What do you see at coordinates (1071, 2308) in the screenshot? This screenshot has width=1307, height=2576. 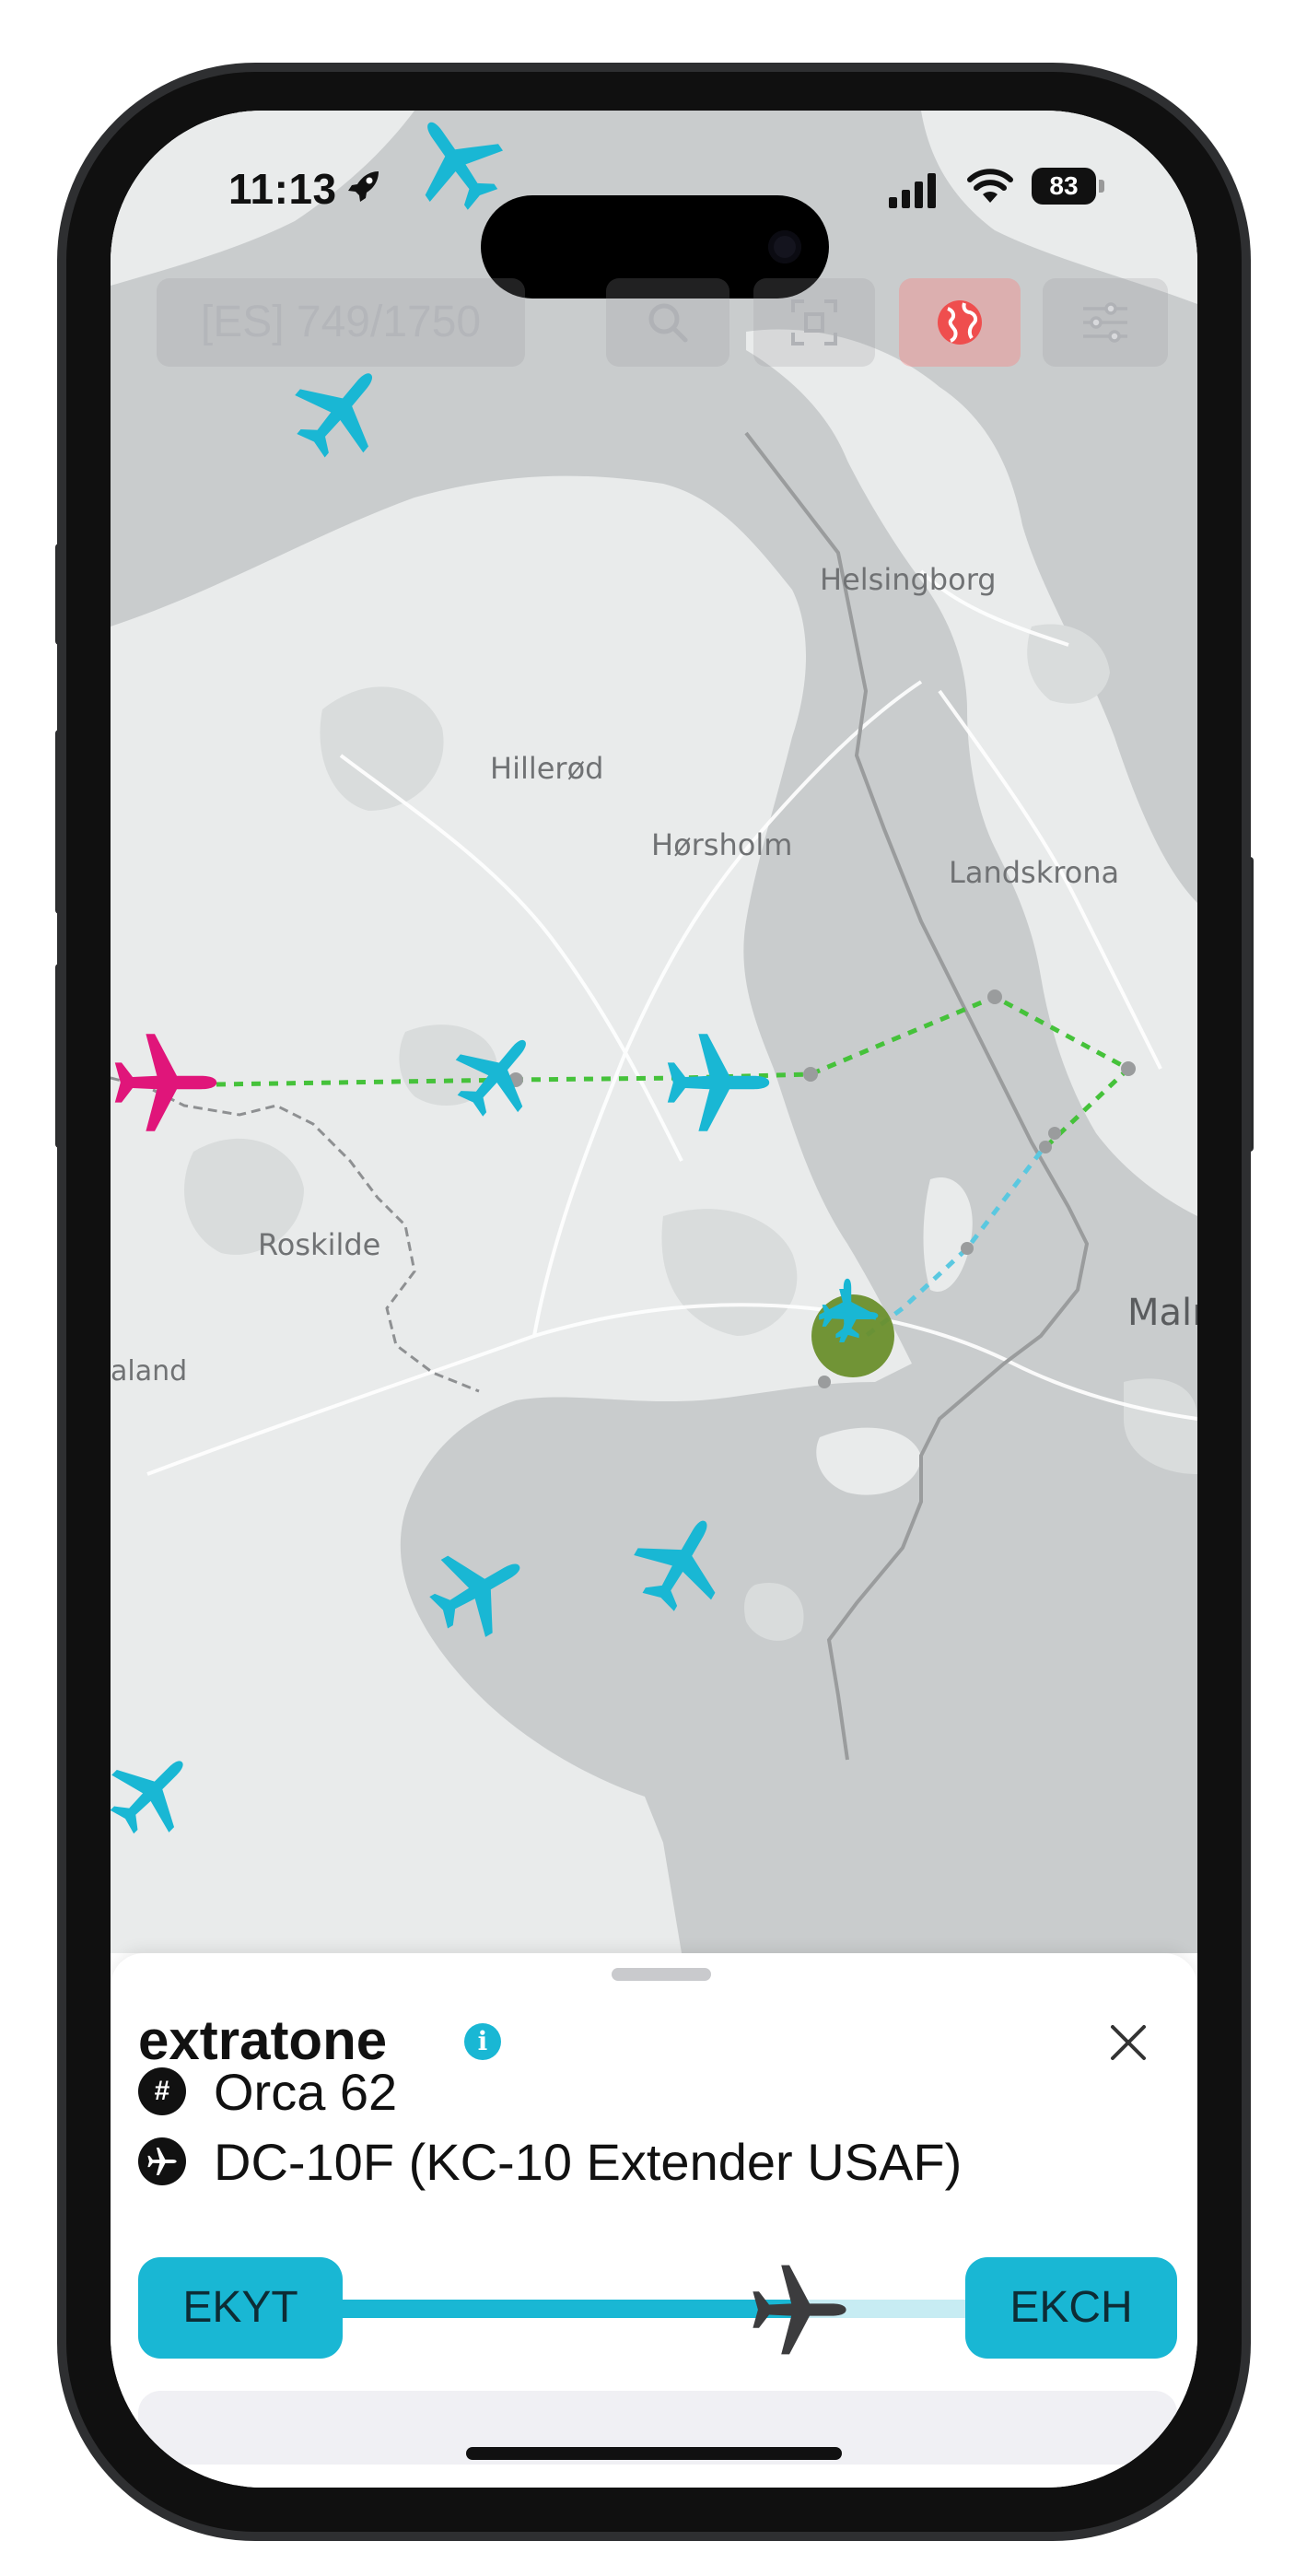 I see `destination-airport: EKCH` at bounding box center [1071, 2308].